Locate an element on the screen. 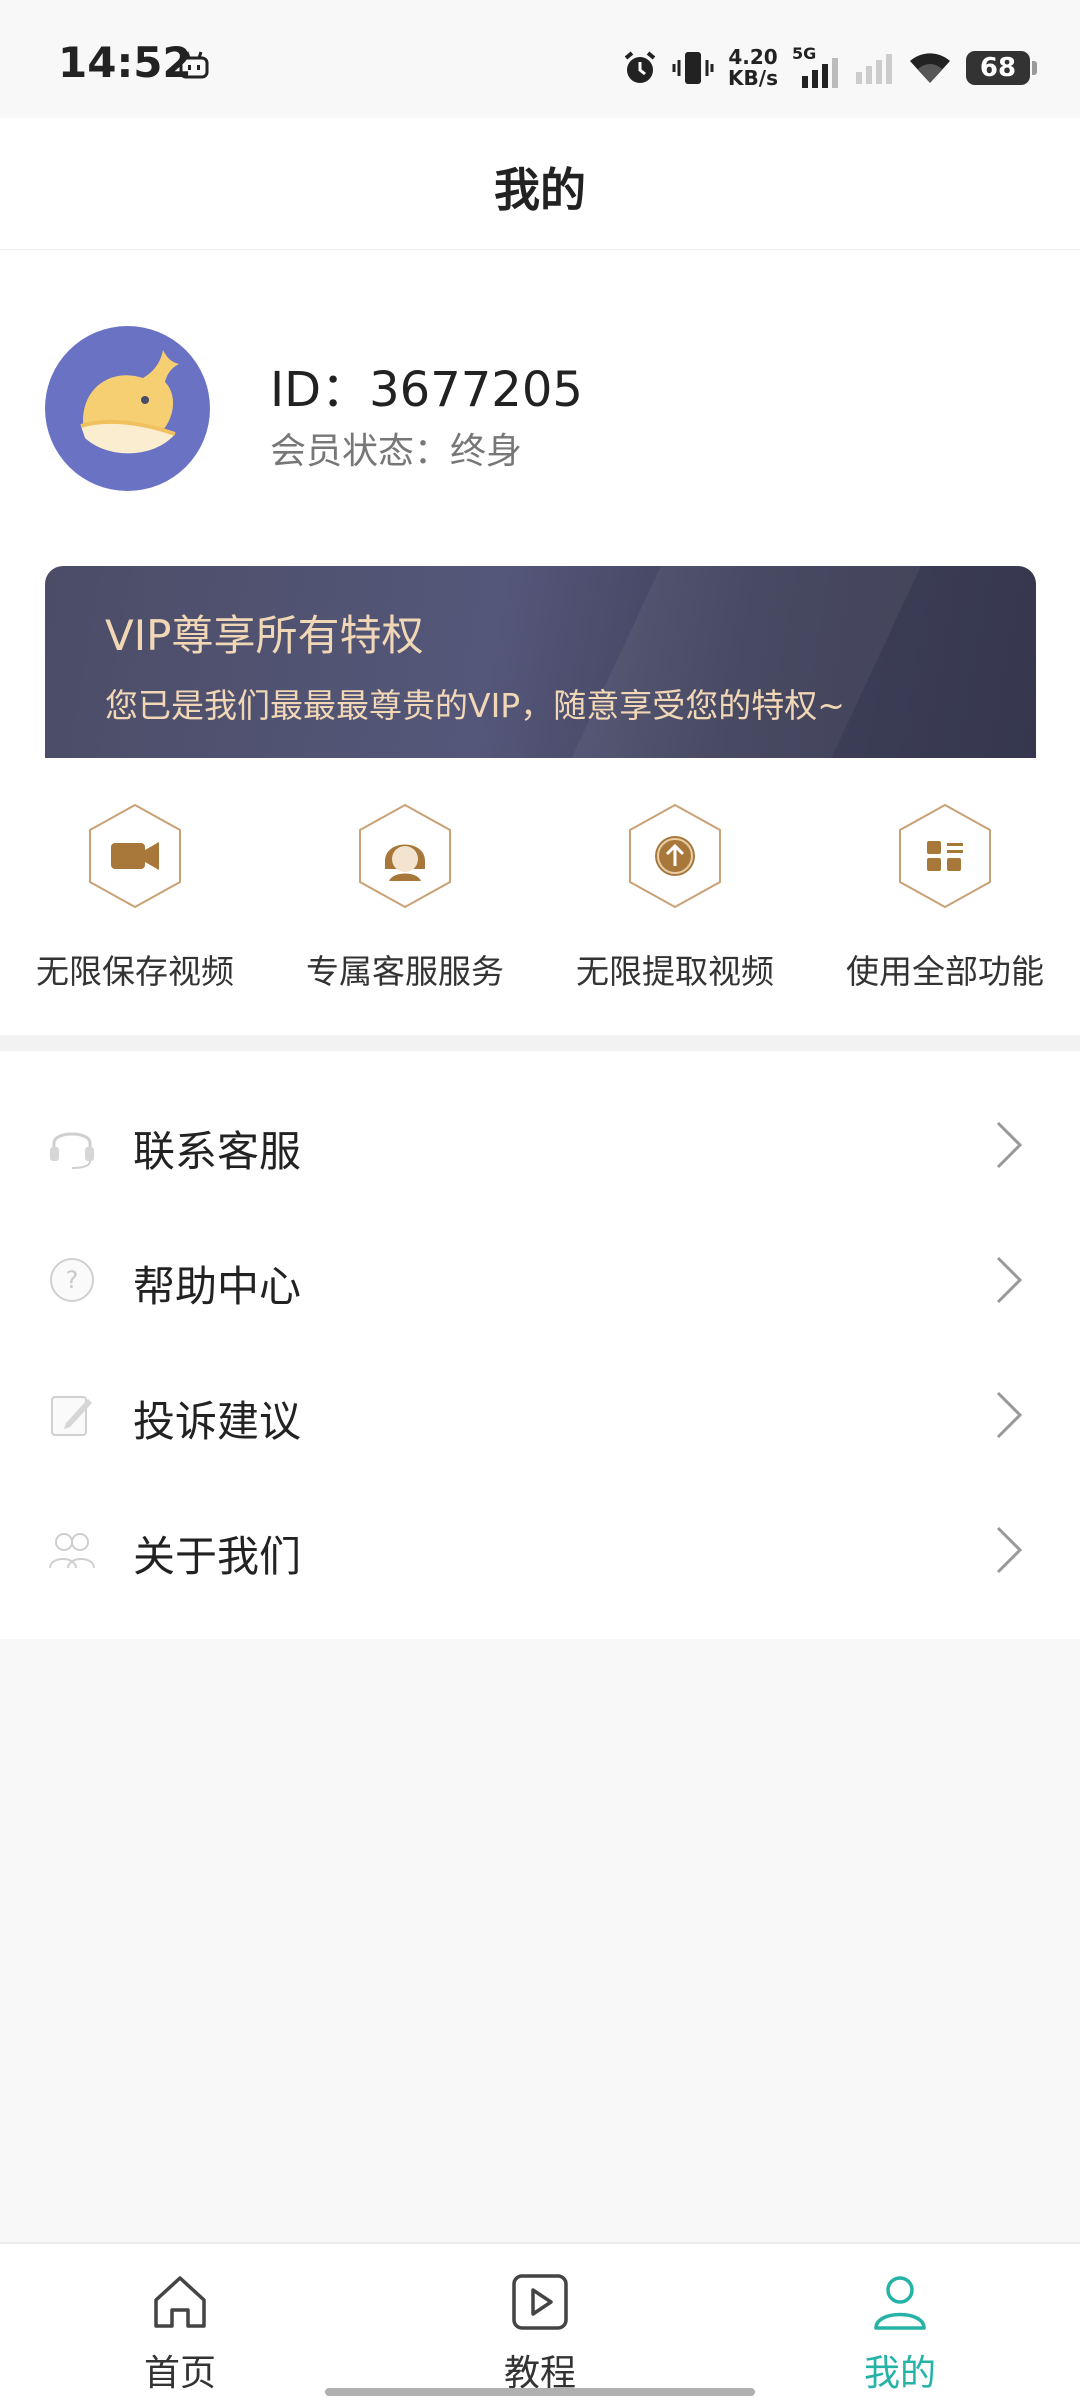 The width and height of the screenshot is (1080, 2400). headset-icon is located at coordinates (72, 1150).